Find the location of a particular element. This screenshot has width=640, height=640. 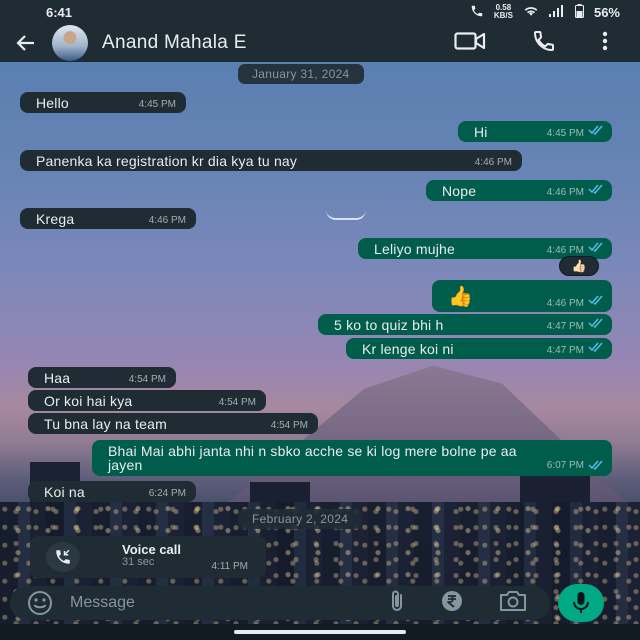

attach-button is located at coordinates (397, 603).